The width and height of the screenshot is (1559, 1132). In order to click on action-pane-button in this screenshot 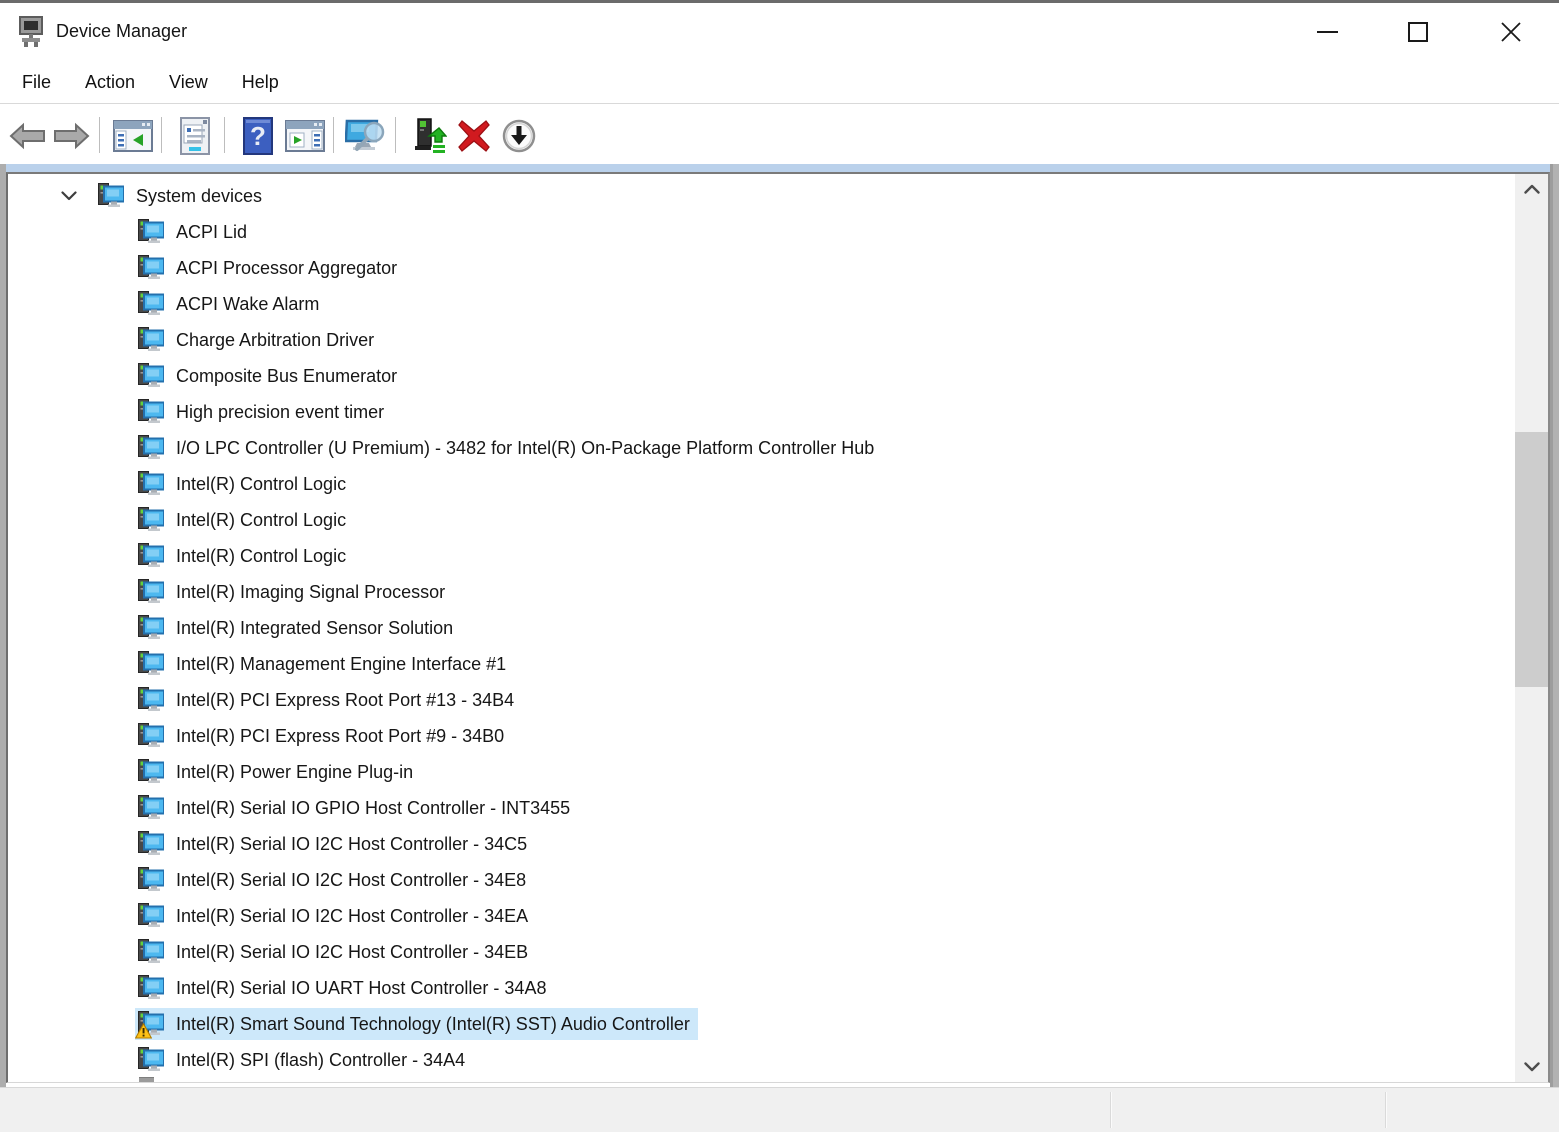, I will do `click(305, 136)`.